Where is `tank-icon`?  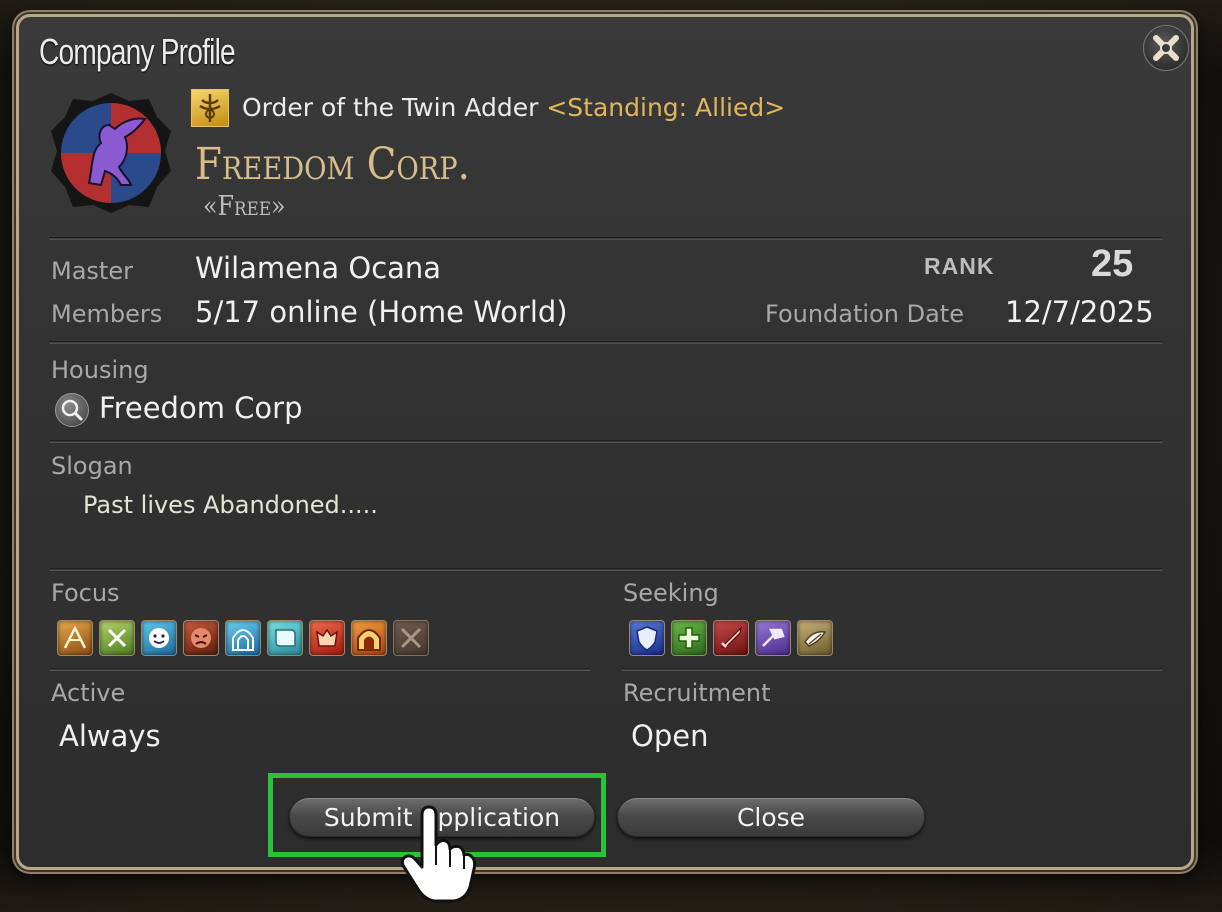
tank-icon is located at coordinates (647, 638).